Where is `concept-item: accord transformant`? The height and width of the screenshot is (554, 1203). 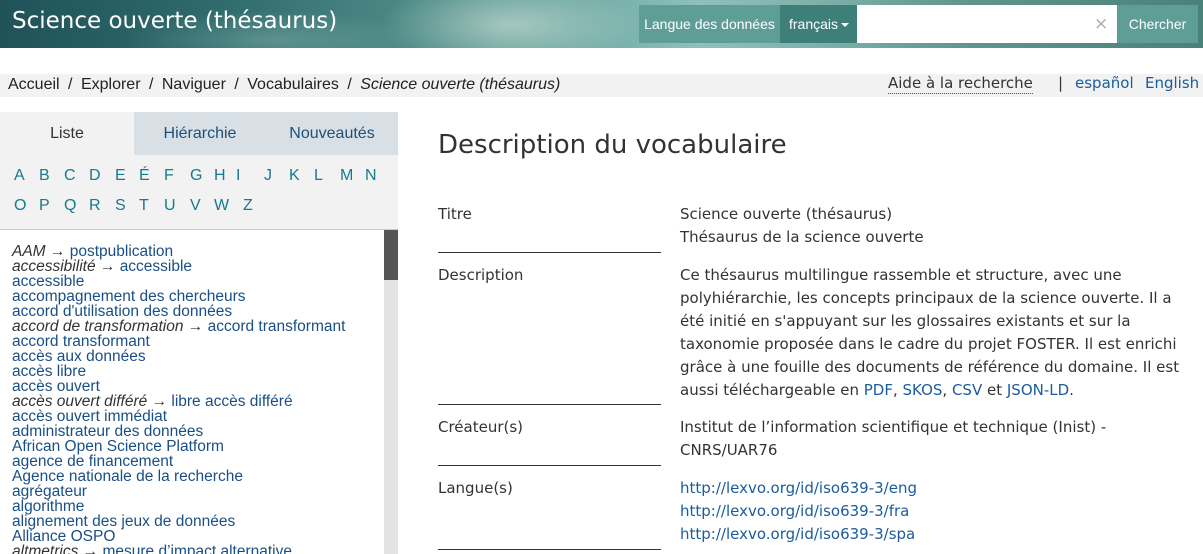 concept-item: accord transformant is located at coordinates (197, 342).